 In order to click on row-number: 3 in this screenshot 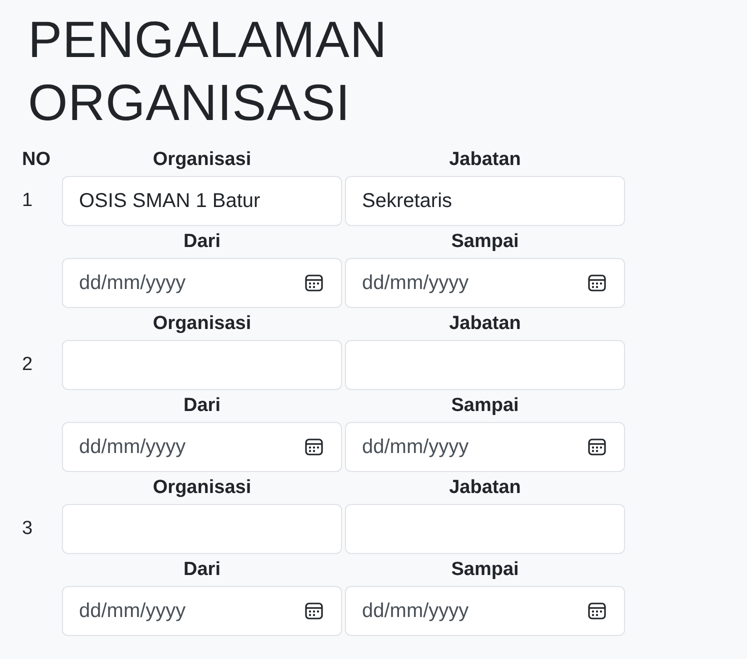, I will do `click(28, 529)`.